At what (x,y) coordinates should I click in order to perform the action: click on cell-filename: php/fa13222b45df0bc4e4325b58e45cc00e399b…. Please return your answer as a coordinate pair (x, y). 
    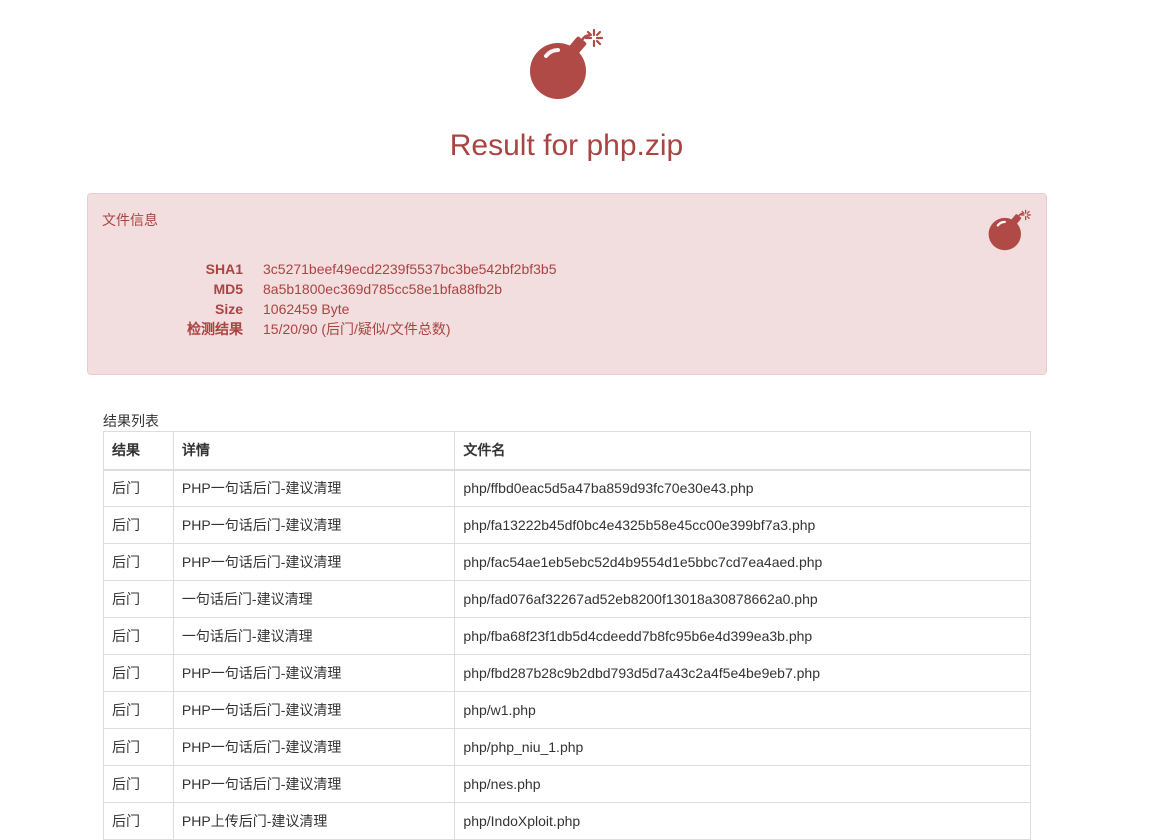
    Looking at the image, I should click on (742, 525).